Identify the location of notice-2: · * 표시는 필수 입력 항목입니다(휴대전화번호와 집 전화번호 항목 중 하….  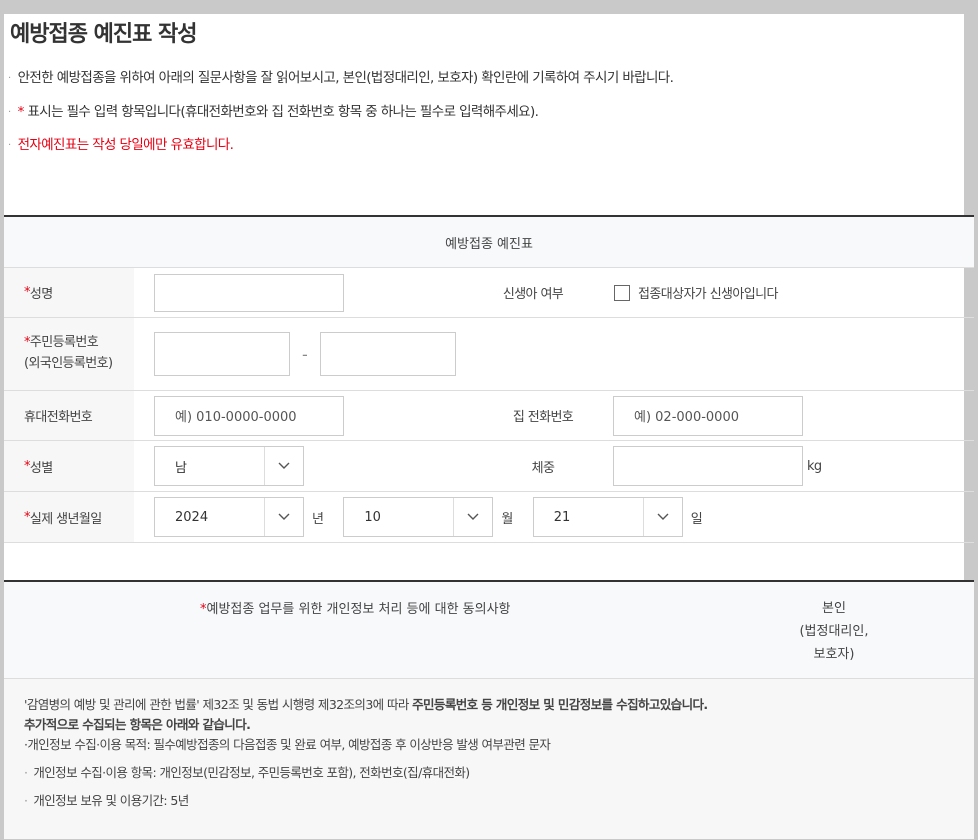
(273, 112).